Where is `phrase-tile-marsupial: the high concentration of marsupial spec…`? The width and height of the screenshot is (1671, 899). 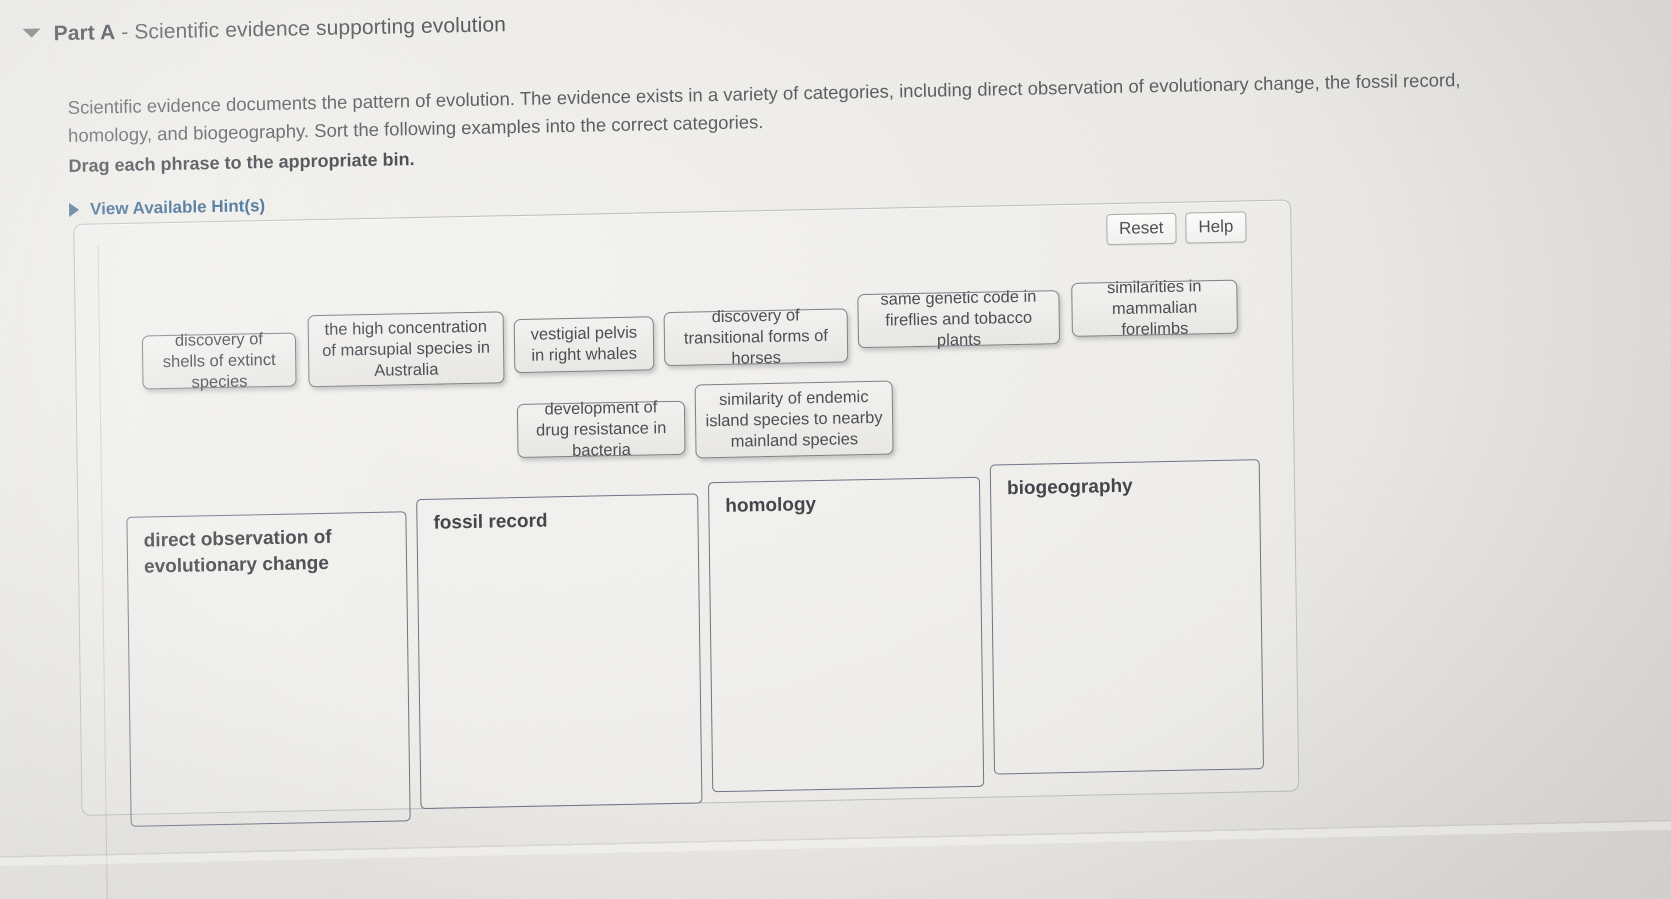 phrase-tile-marsupial: the high concentration of marsupial spec… is located at coordinates (406, 349).